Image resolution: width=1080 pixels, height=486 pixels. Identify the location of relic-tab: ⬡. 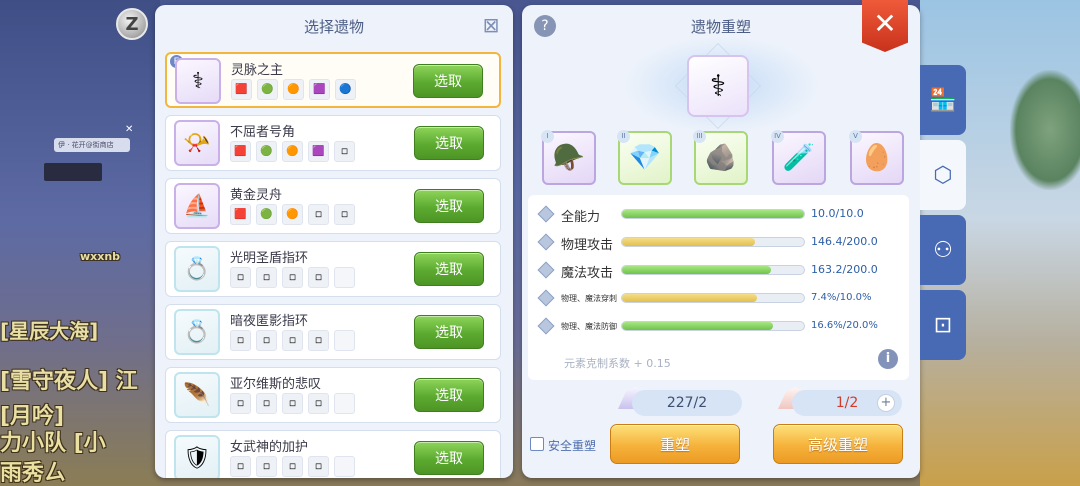
(943, 175).